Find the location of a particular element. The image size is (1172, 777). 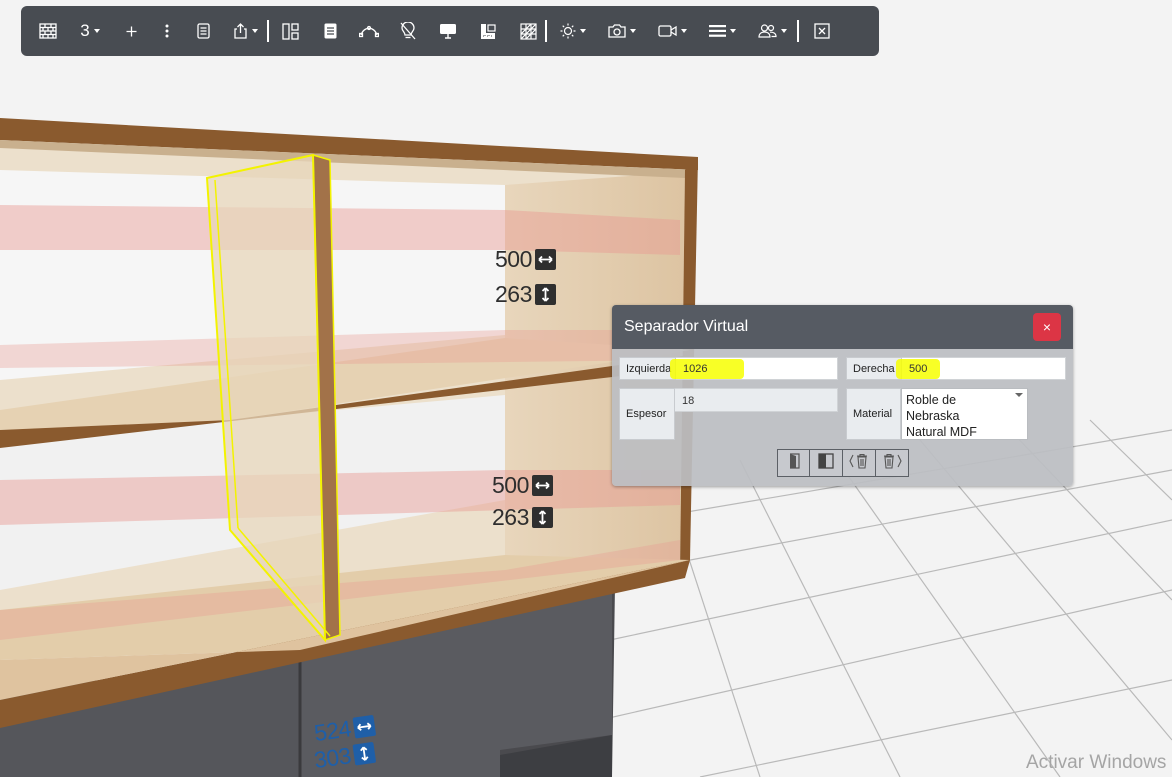

lower-width-value: 500 is located at coordinates (510, 485).